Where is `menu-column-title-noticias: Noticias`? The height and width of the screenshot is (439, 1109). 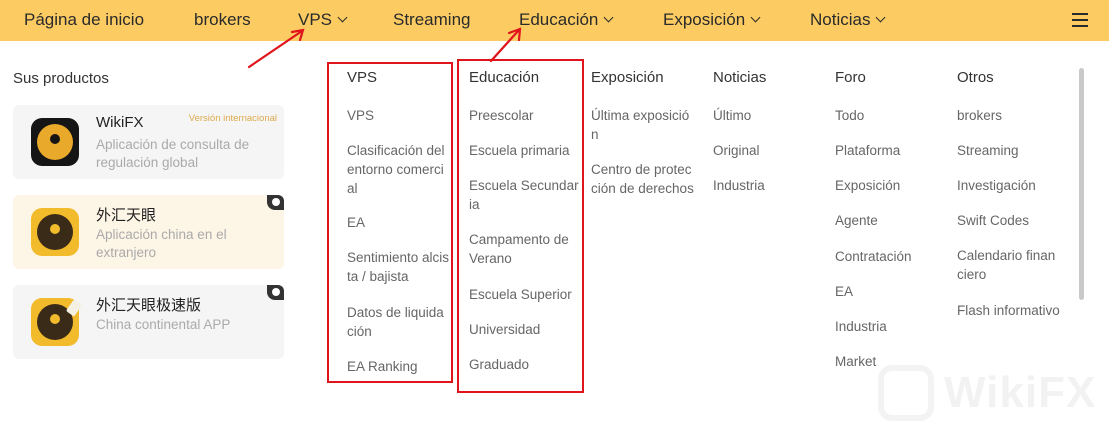 menu-column-title-noticias: Noticias is located at coordinates (740, 77).